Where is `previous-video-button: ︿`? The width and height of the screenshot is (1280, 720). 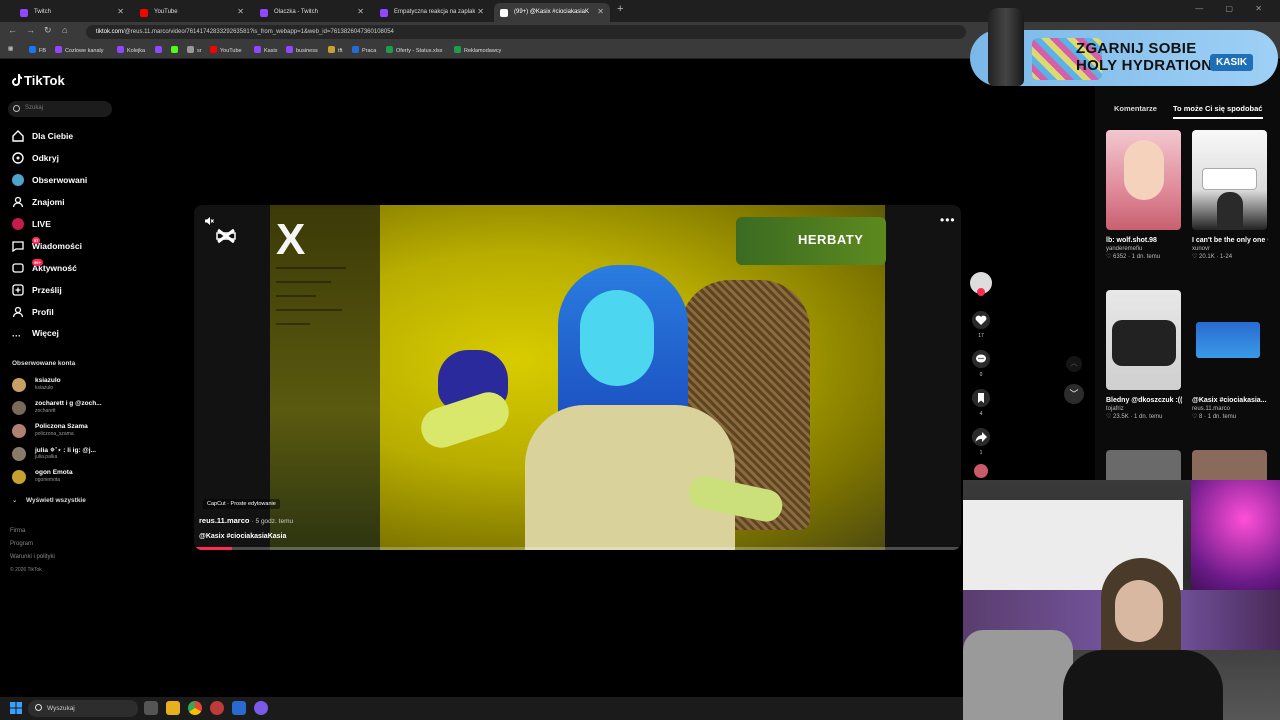 previous-video-button: ︿ is located at coordinates (1074, 364).